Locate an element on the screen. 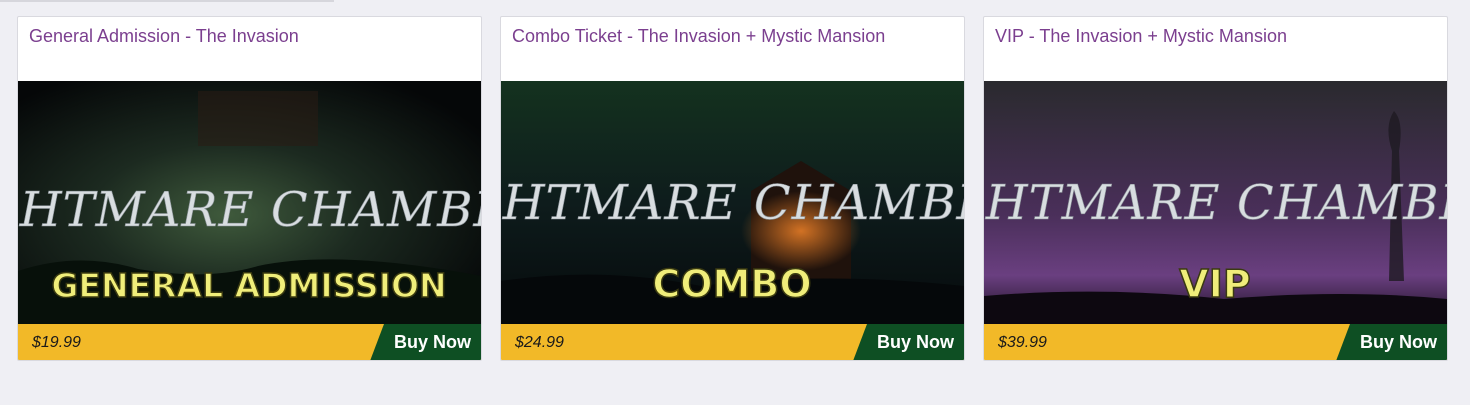 Image resolution: width=1470 pixels, height=405 pixels. image-subtitle: GENERAL ADMISSION is located at coordinates (248, 285).